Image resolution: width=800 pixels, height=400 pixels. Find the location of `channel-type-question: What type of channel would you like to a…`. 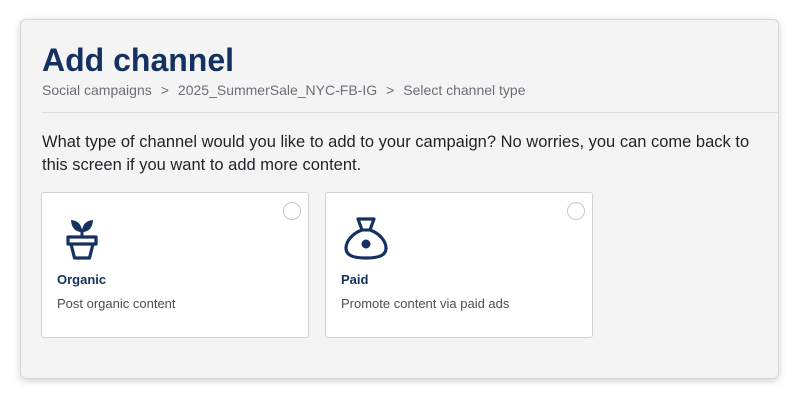

channel-type-question: What type of channel would you like to a… is located at coordinates (396, 153).